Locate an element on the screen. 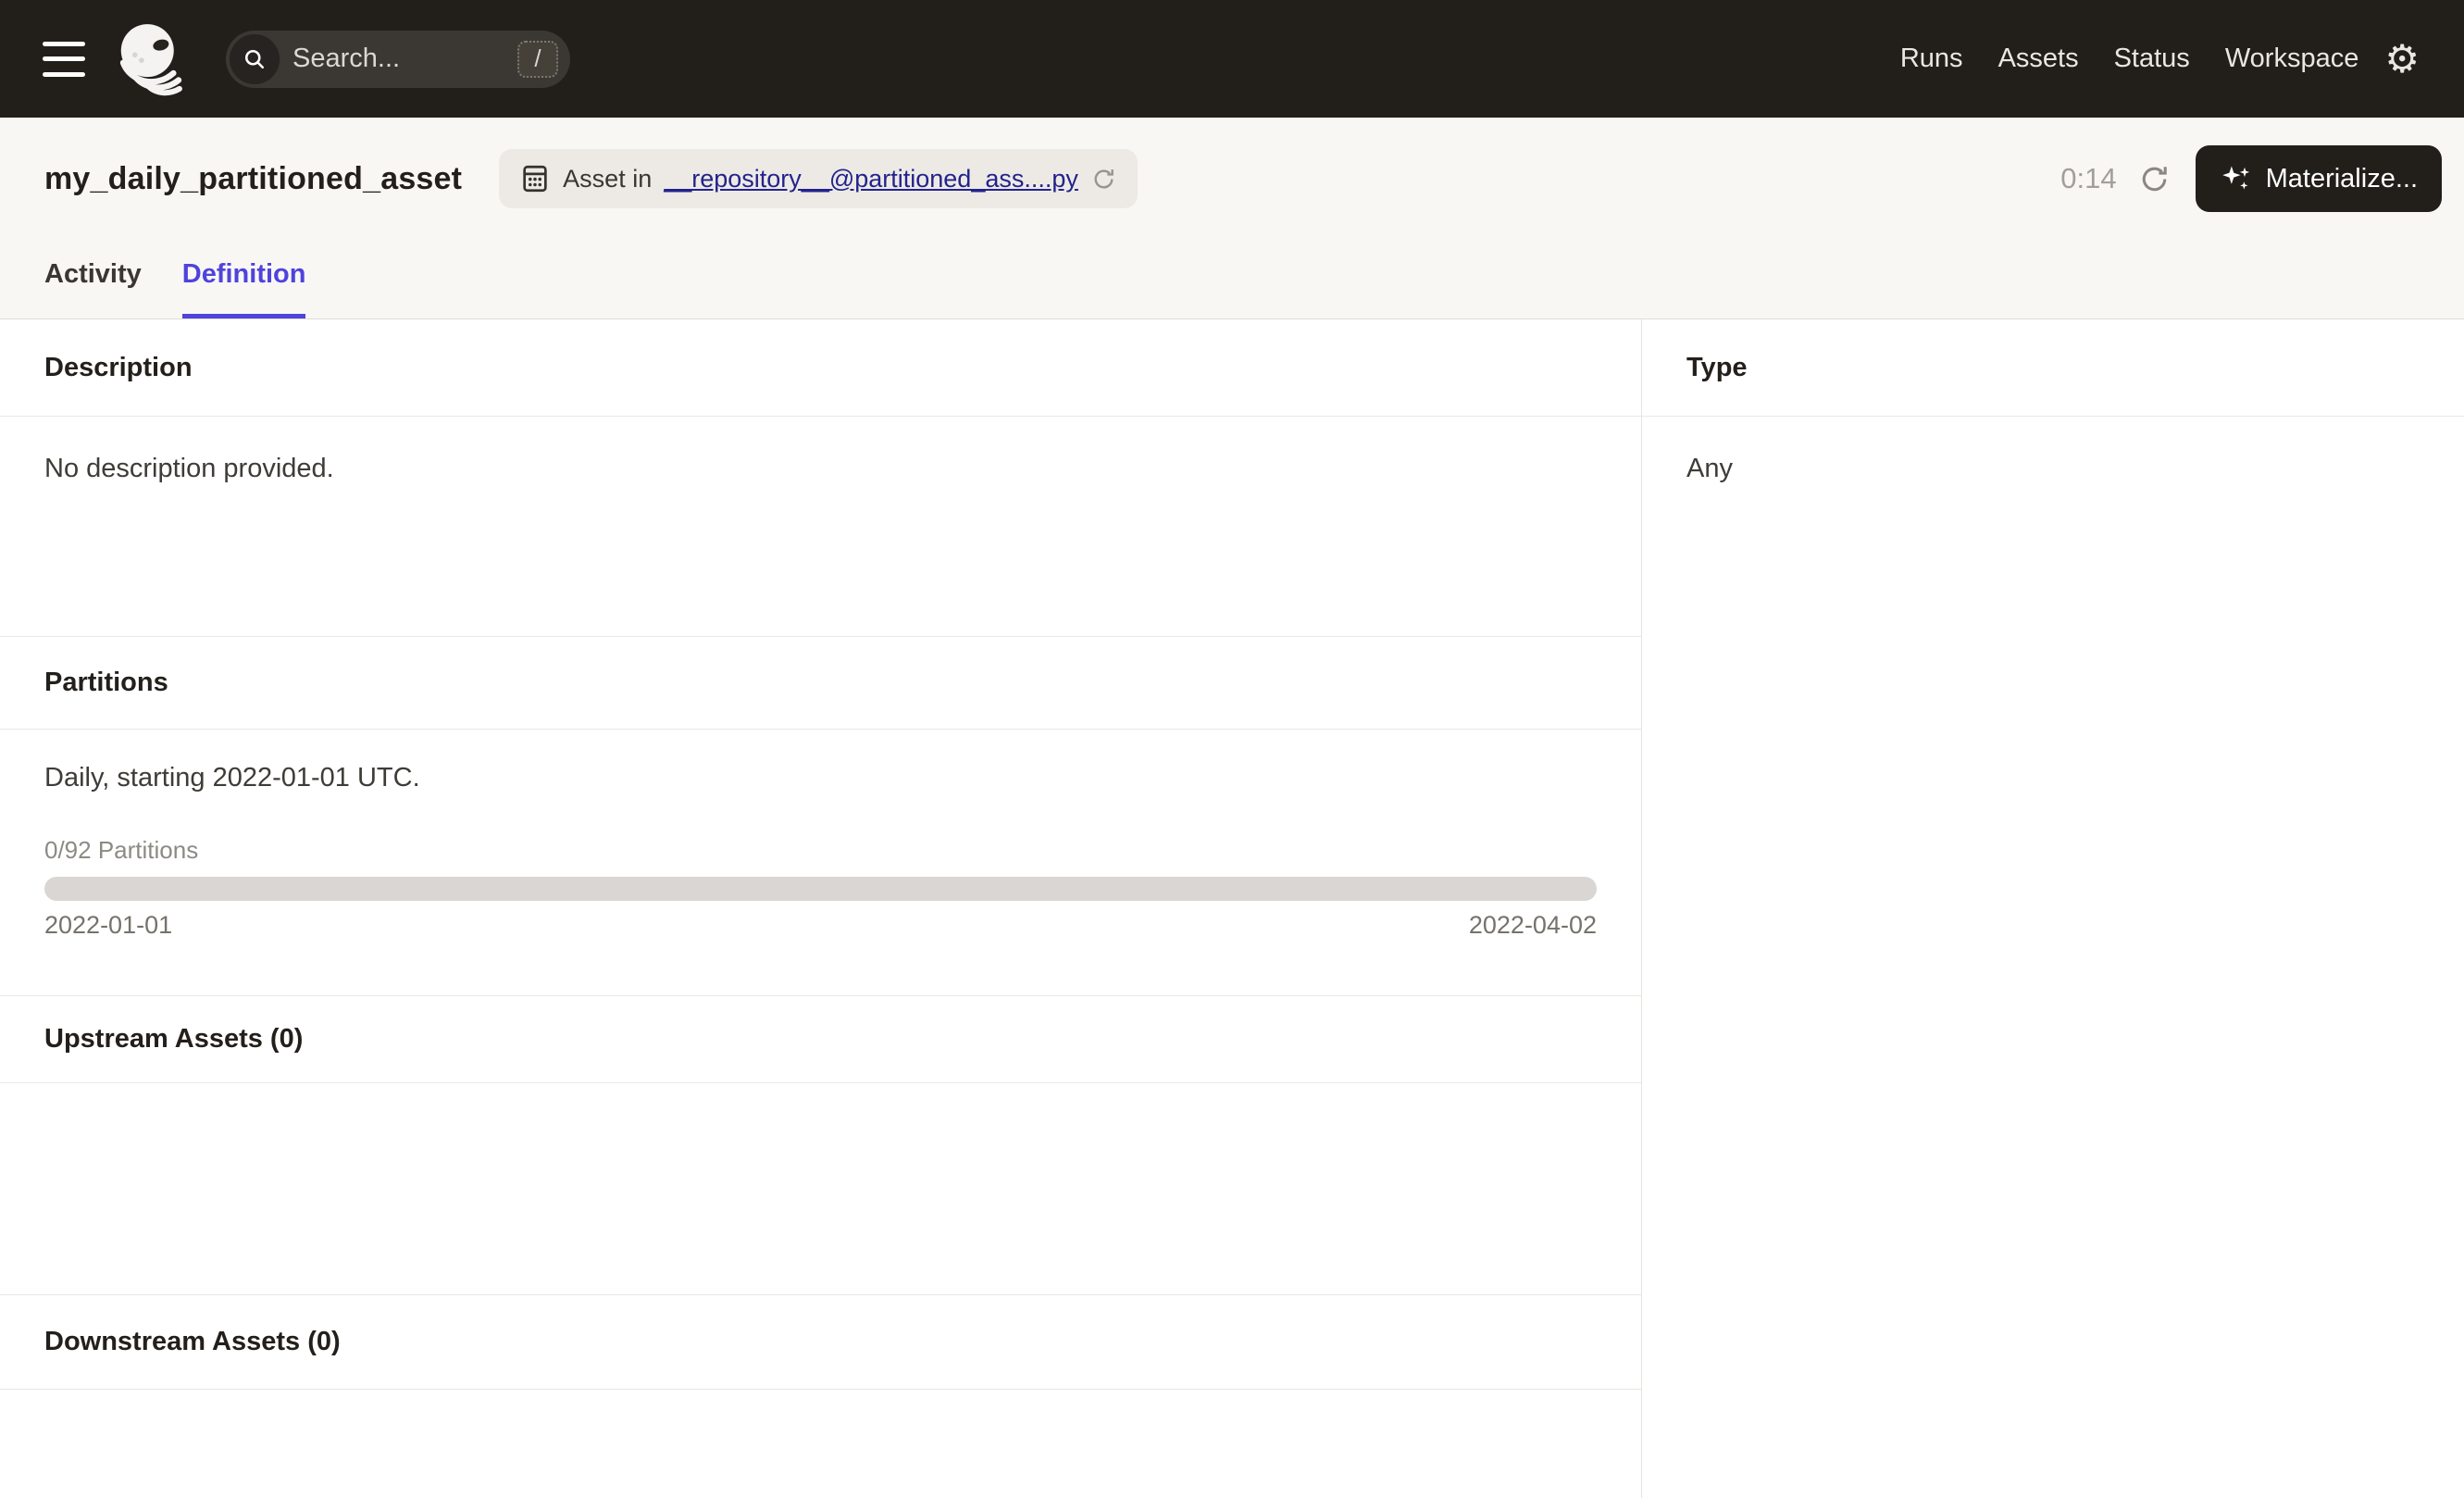  search-shortcut-key: / is located at coordinates (537, 59).